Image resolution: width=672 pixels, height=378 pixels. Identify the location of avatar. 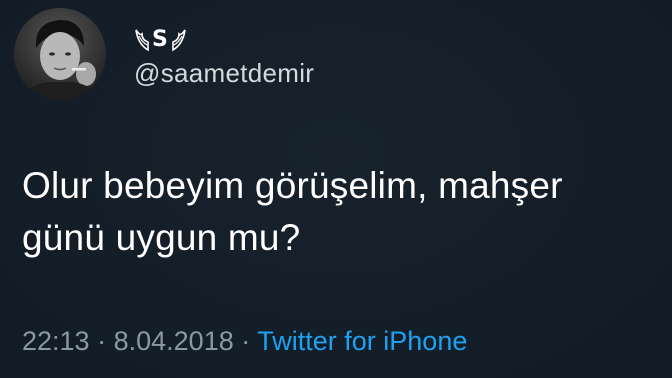
(60, 54).